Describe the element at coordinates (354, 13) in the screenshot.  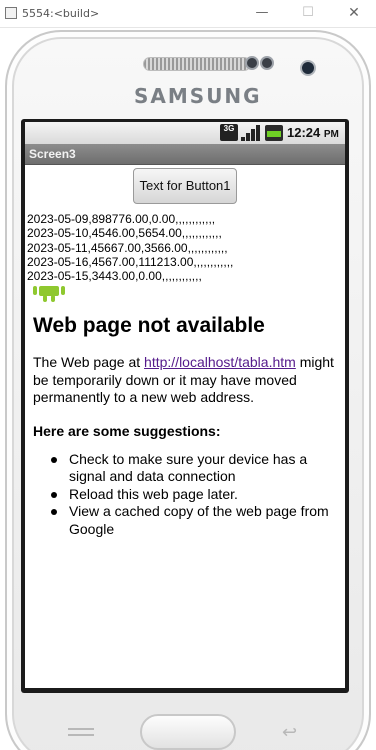
I see `close-button: ✕` at that location.